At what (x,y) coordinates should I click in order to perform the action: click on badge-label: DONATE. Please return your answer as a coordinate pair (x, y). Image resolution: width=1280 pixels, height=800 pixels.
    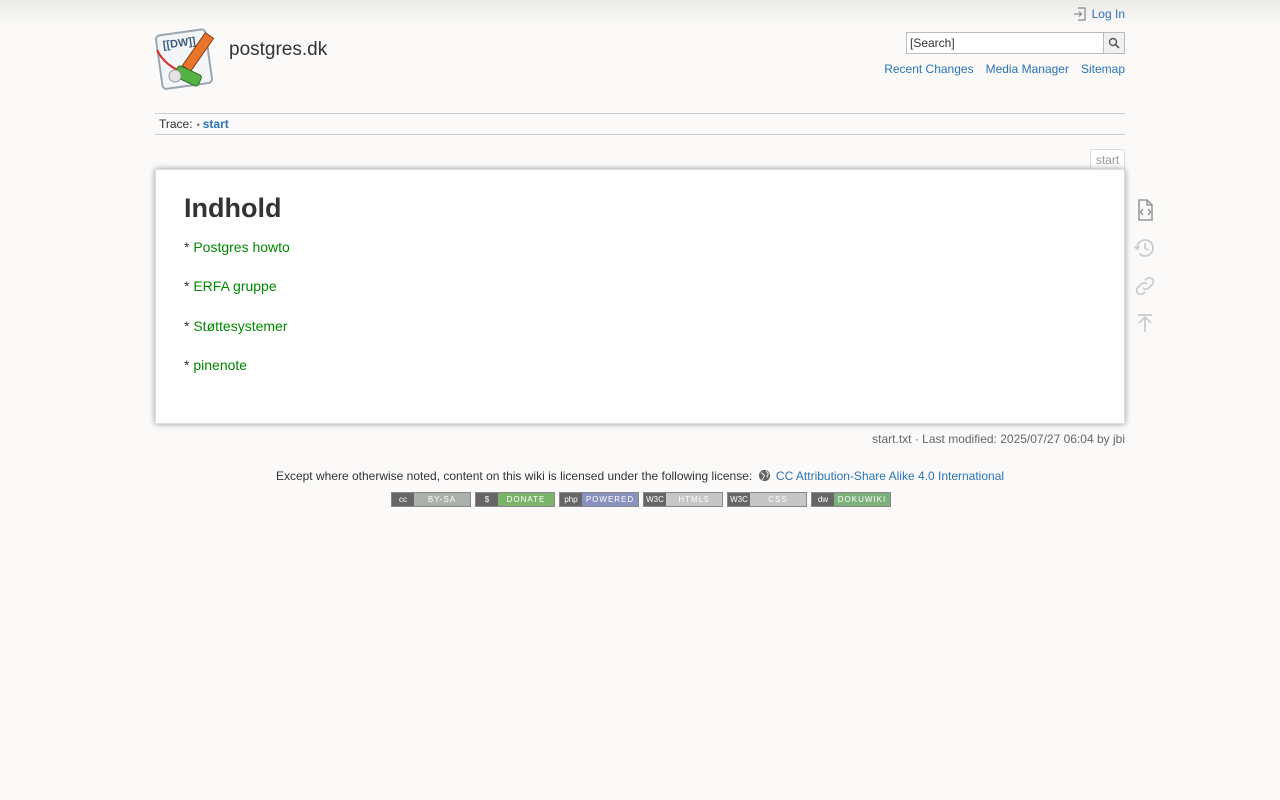
    Looking at the image, I should click on (526, 499).